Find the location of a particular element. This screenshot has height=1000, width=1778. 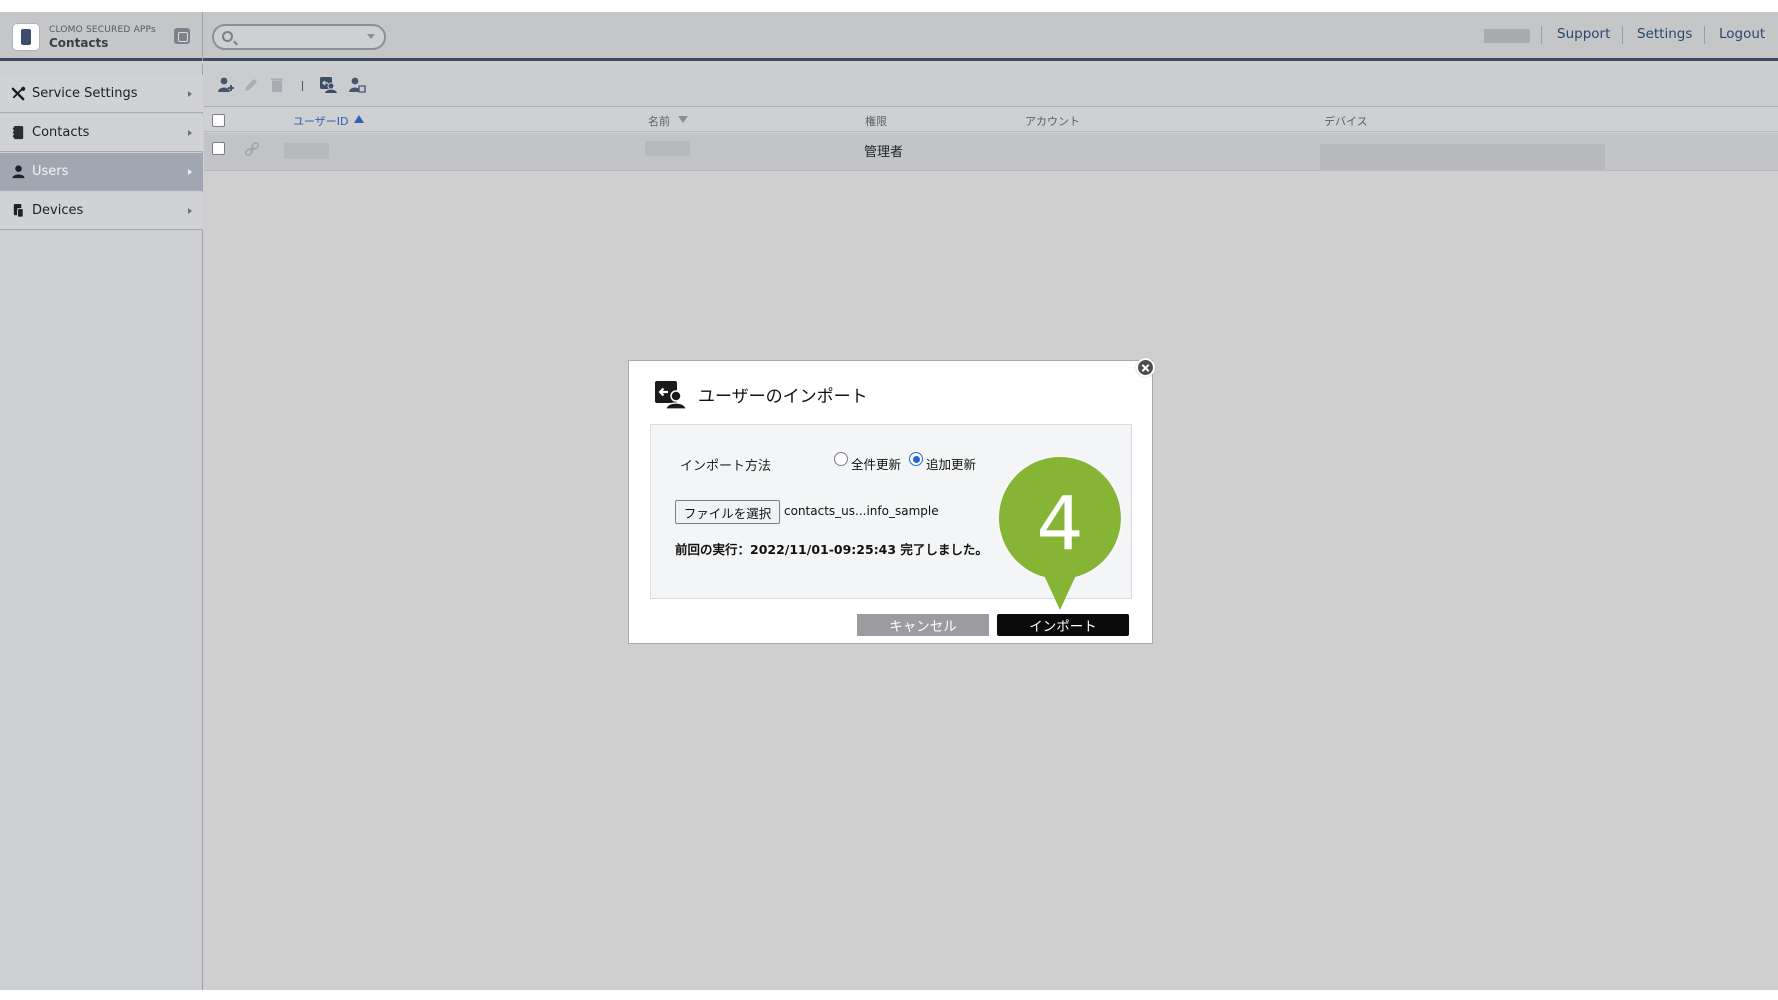

add-update-label: 追加更新 is located at coordinates (951, 463).